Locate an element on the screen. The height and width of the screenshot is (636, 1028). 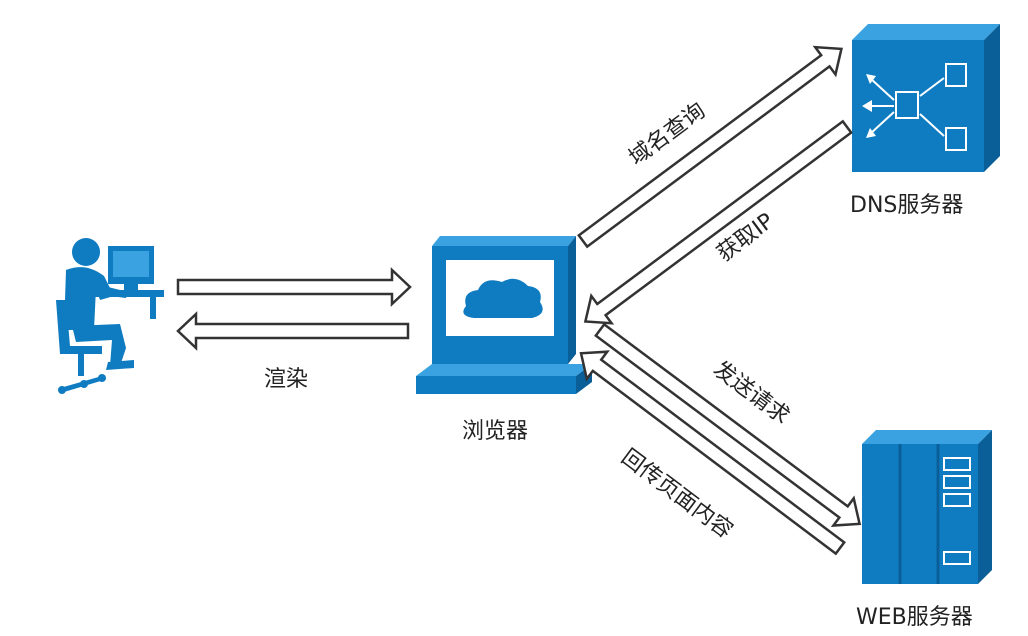
label-browser: 浏览器 is located at coordinates (495, 431).